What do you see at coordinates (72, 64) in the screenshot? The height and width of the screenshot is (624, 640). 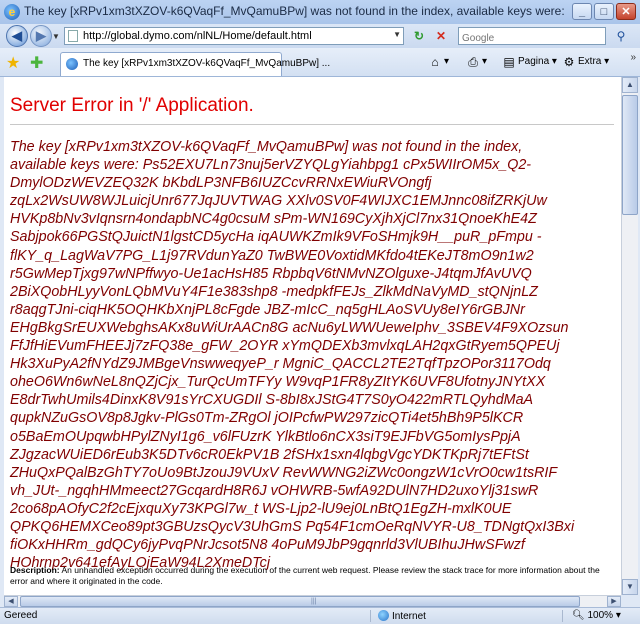 I see `tab-ie-icon` at bounding box center [72, 64].